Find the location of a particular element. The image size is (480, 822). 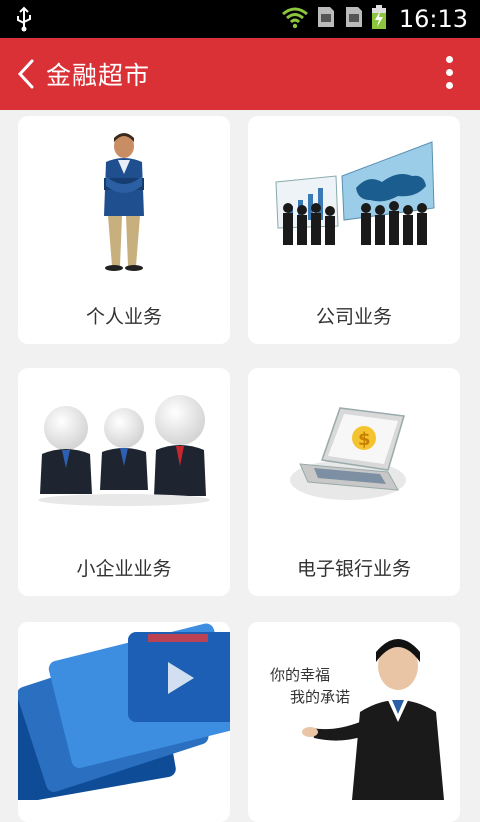

card-ebanking-business: $ 电子银行业务 is located at coordinates (354, 482).